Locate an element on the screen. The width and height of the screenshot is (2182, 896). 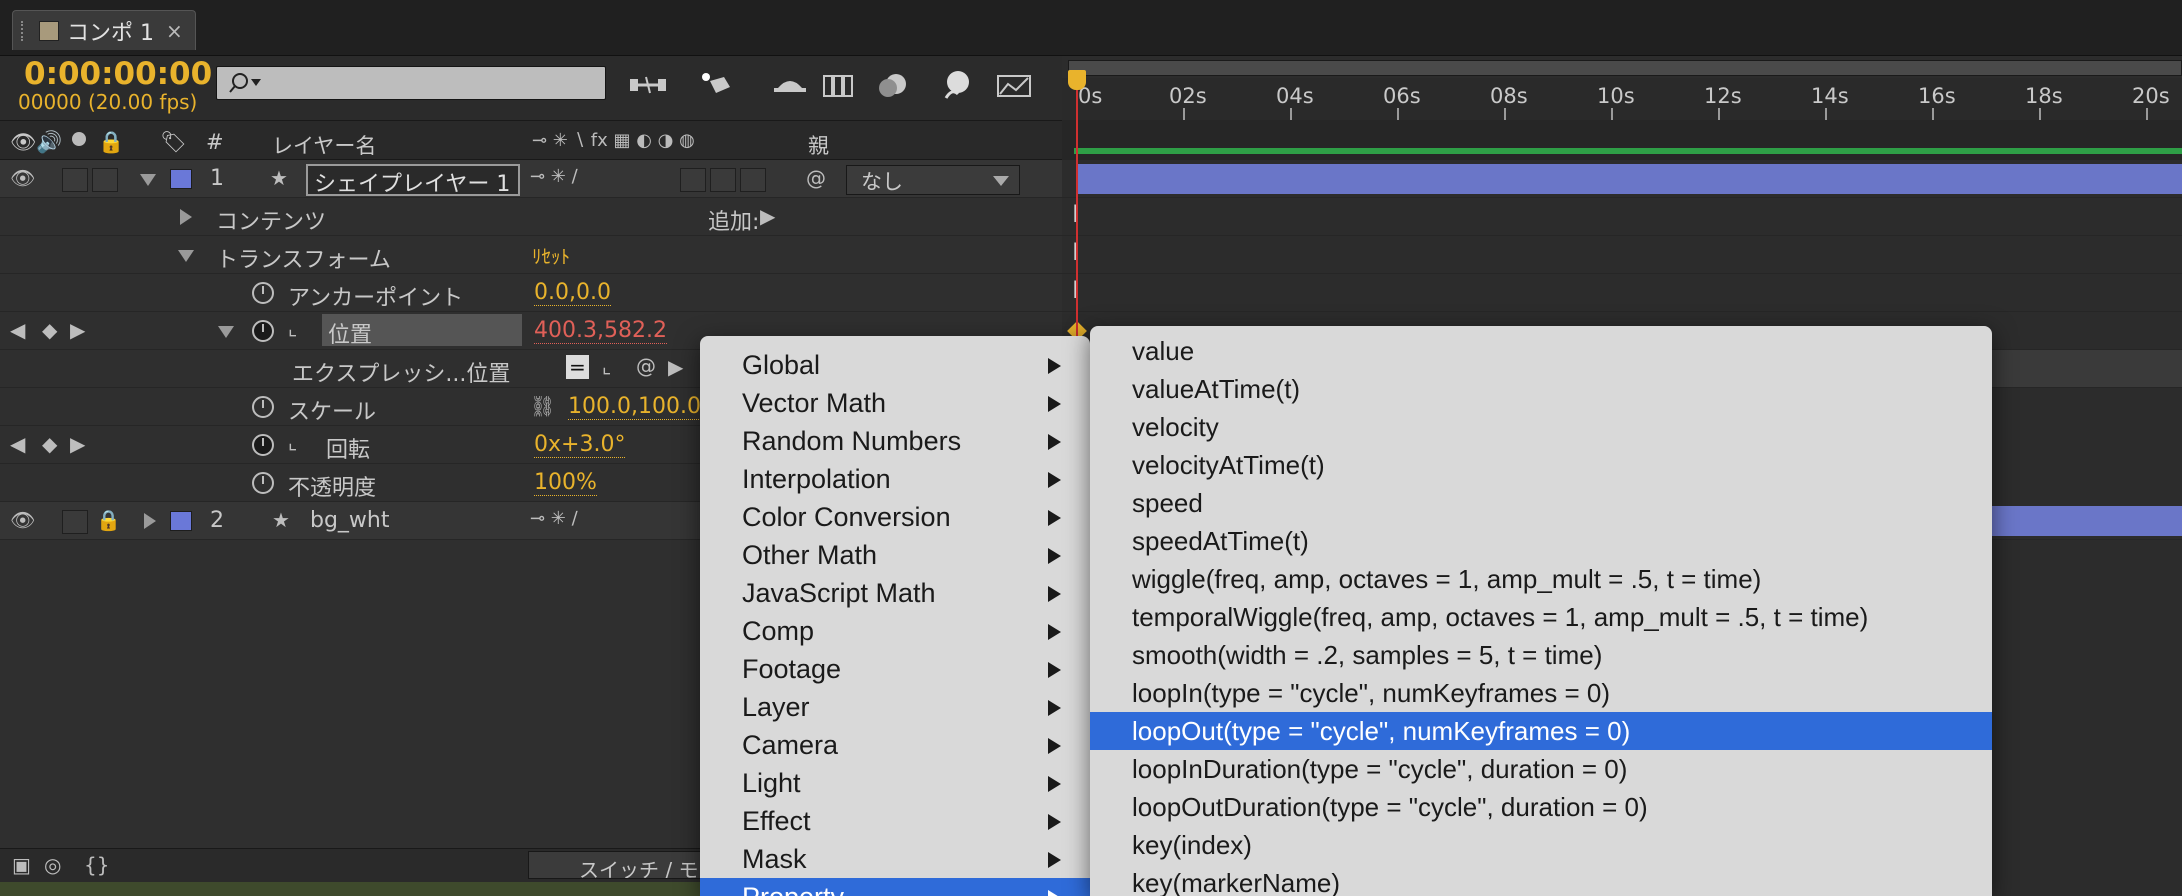
layer-name: bg_wht is located at coordinates (350, 520).